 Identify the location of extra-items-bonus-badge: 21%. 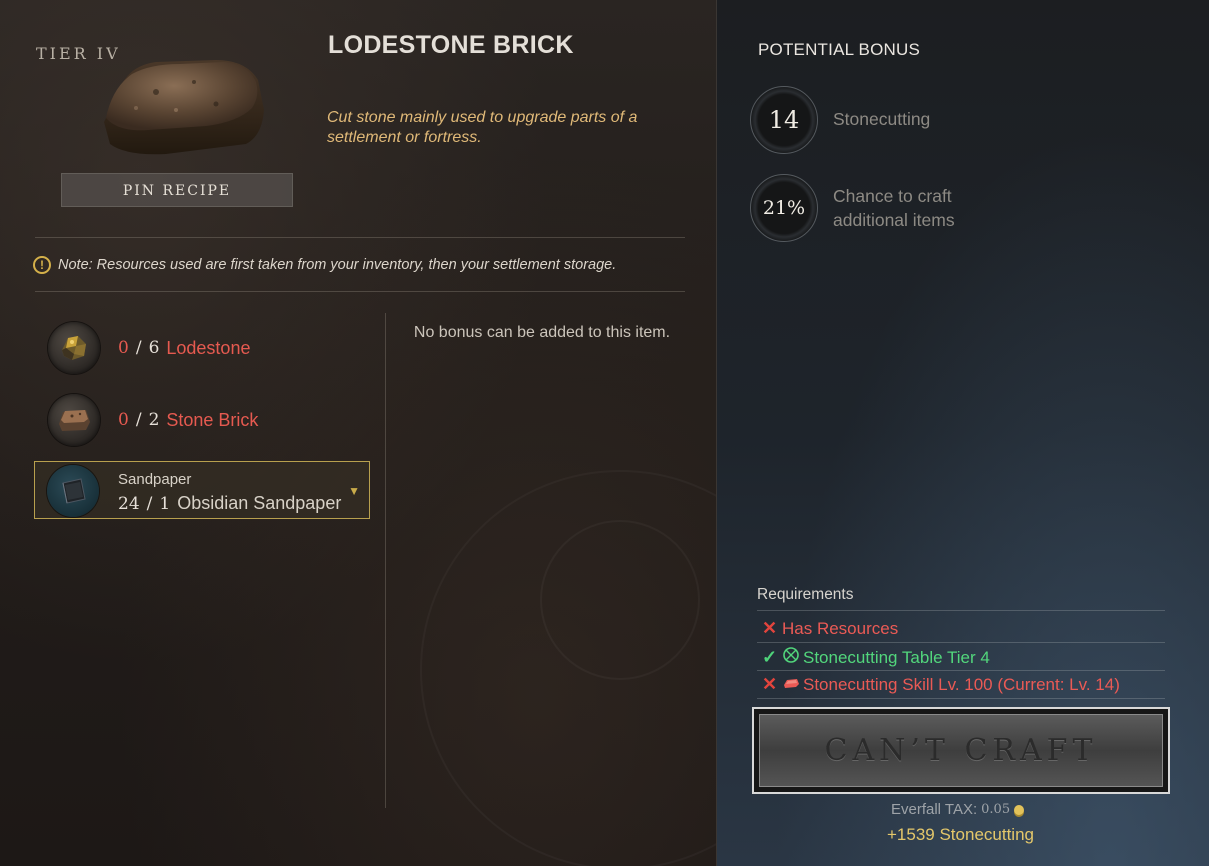
(784, 208).